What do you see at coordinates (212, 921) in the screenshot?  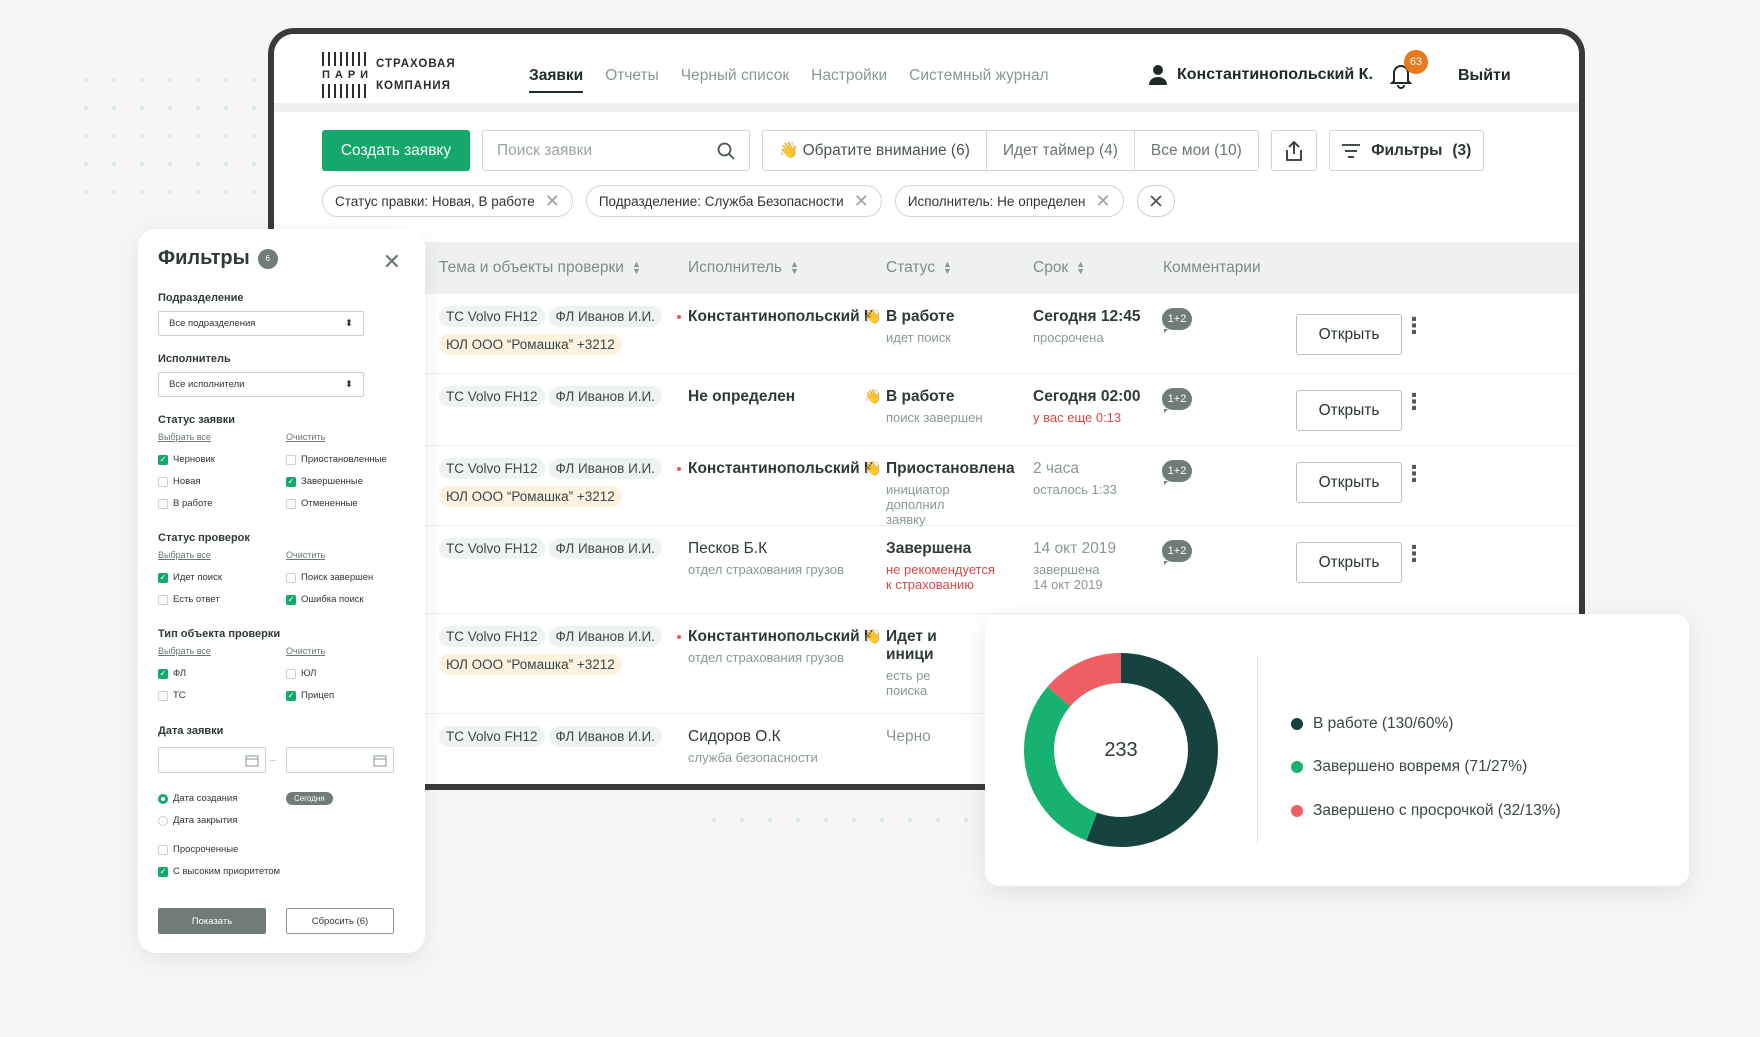 I see `show-button: Показать` at bounding box center [212, 921].